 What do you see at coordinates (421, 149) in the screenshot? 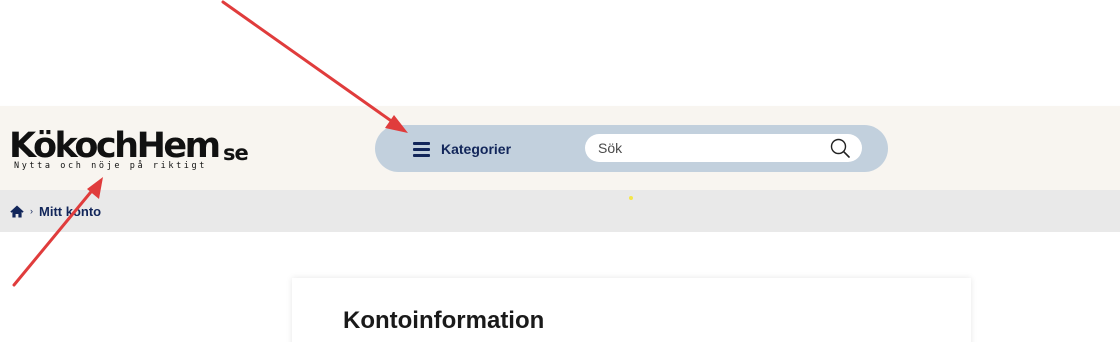
I see `hamburger-icon` at bounding box center [421, 149].